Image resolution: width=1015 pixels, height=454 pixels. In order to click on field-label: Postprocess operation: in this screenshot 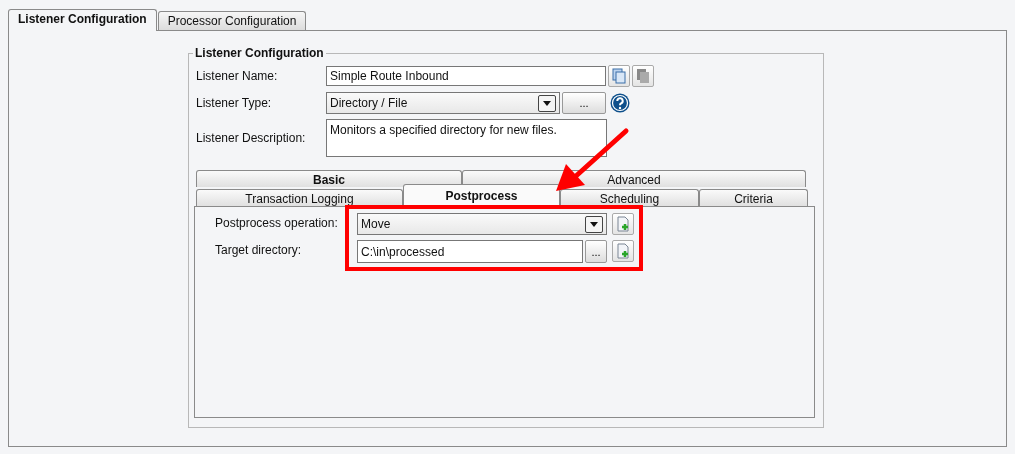, I will do `click(277, 222)`.